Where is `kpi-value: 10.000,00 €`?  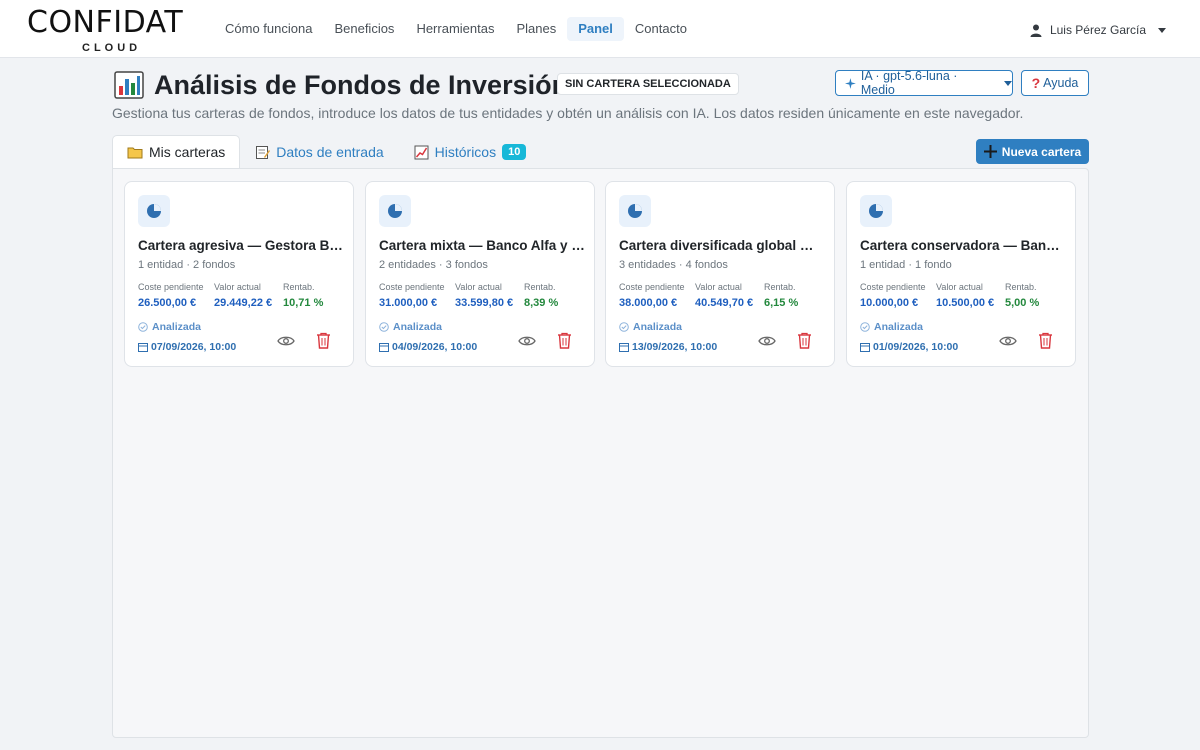
kpi-value: 10.000,00 € is located at coordinates (889, 303).